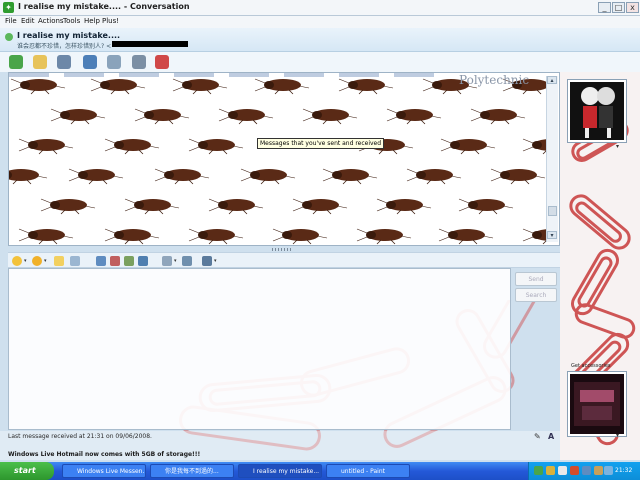 This screenshot has width=640, height=480. I want to click on font-icon, so click(143, 261).